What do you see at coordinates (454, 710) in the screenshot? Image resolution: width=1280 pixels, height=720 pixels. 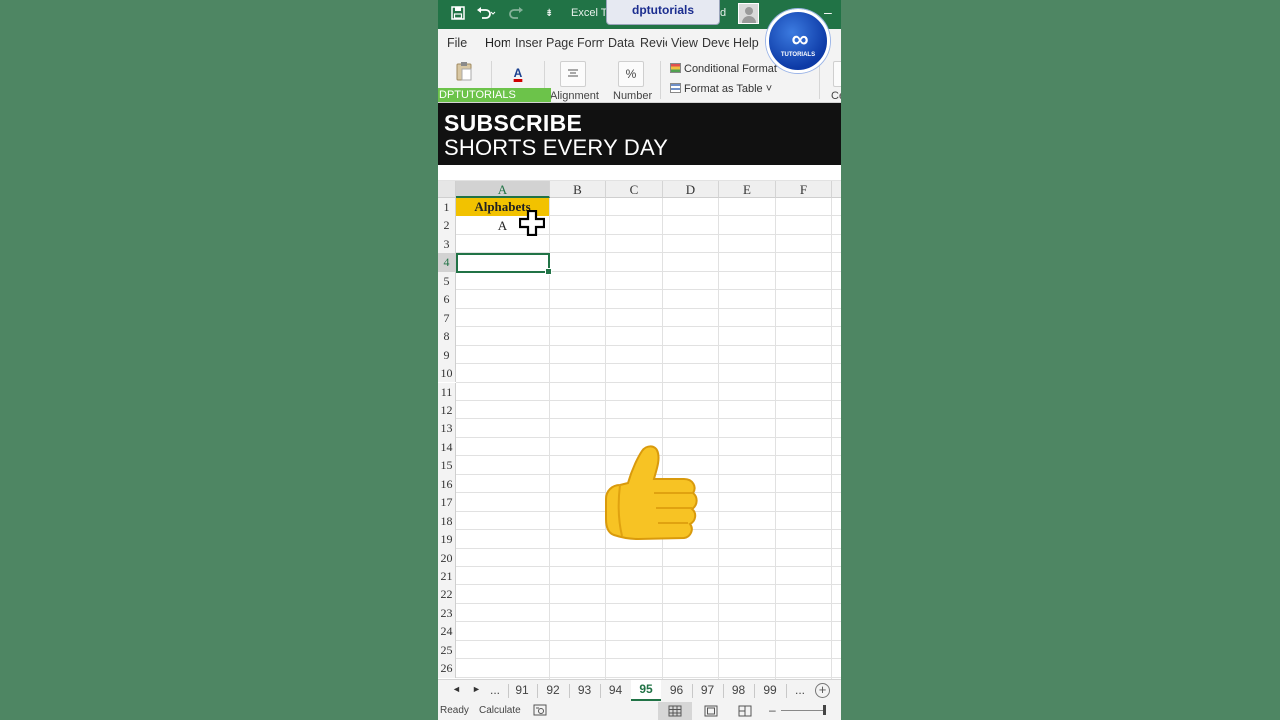 I see `status-ready: Ready` at bounding box center [454, 710].